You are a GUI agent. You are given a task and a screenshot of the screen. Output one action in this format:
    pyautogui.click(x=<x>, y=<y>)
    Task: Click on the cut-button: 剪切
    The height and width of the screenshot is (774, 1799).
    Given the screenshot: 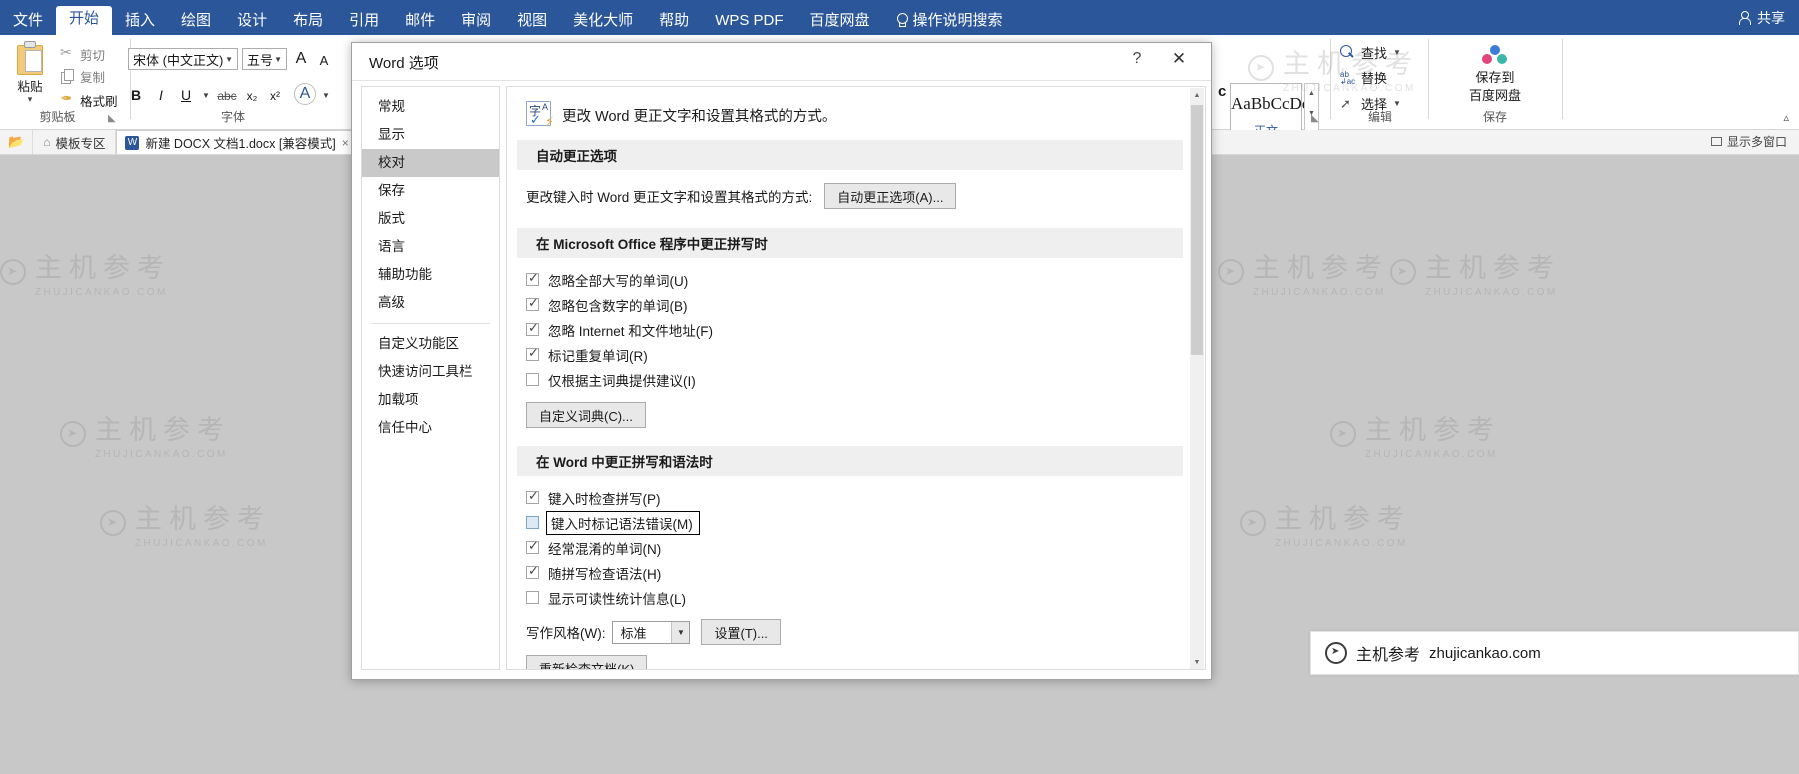 What is the action you would take?
    pyautogui.click(x=82, y=54)
    